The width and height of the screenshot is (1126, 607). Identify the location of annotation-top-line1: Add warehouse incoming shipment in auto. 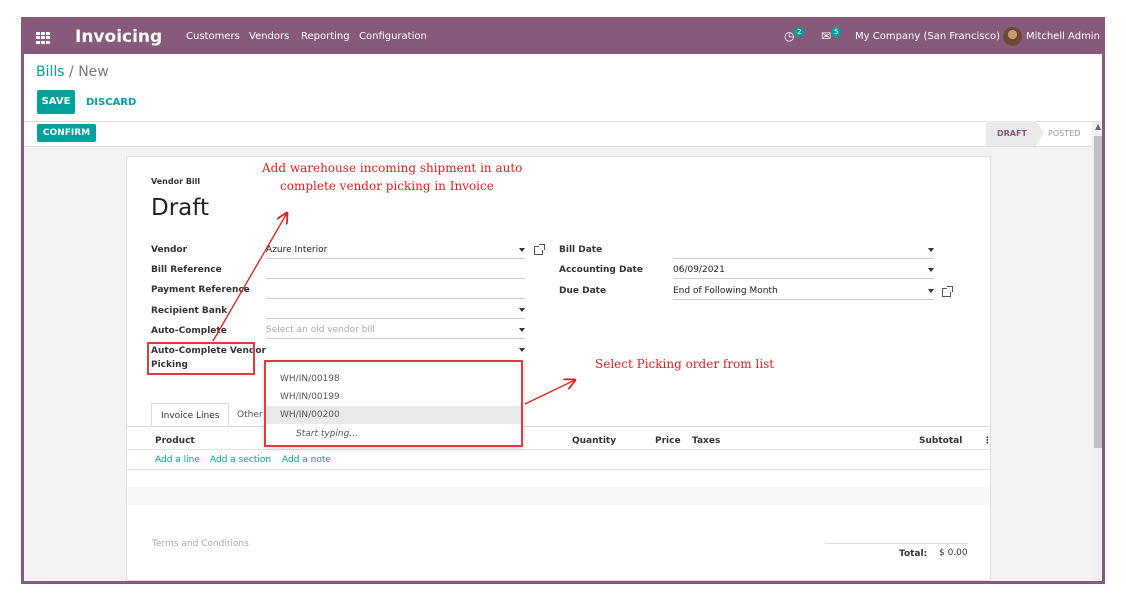
(392, 168).